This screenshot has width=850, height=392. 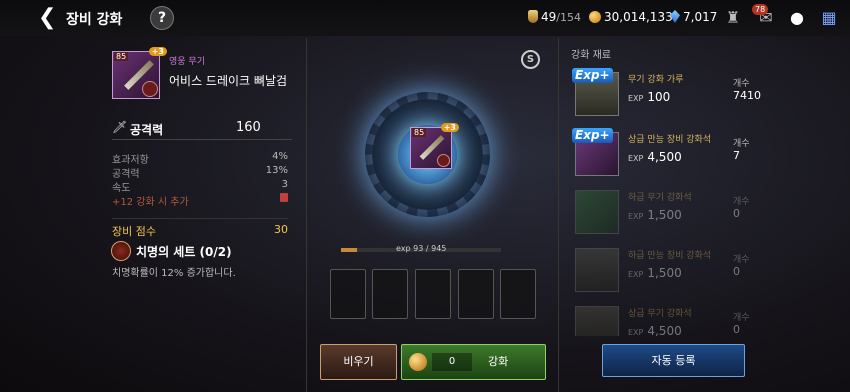 I want to click on gem-icon, so click(x=675, y=16).